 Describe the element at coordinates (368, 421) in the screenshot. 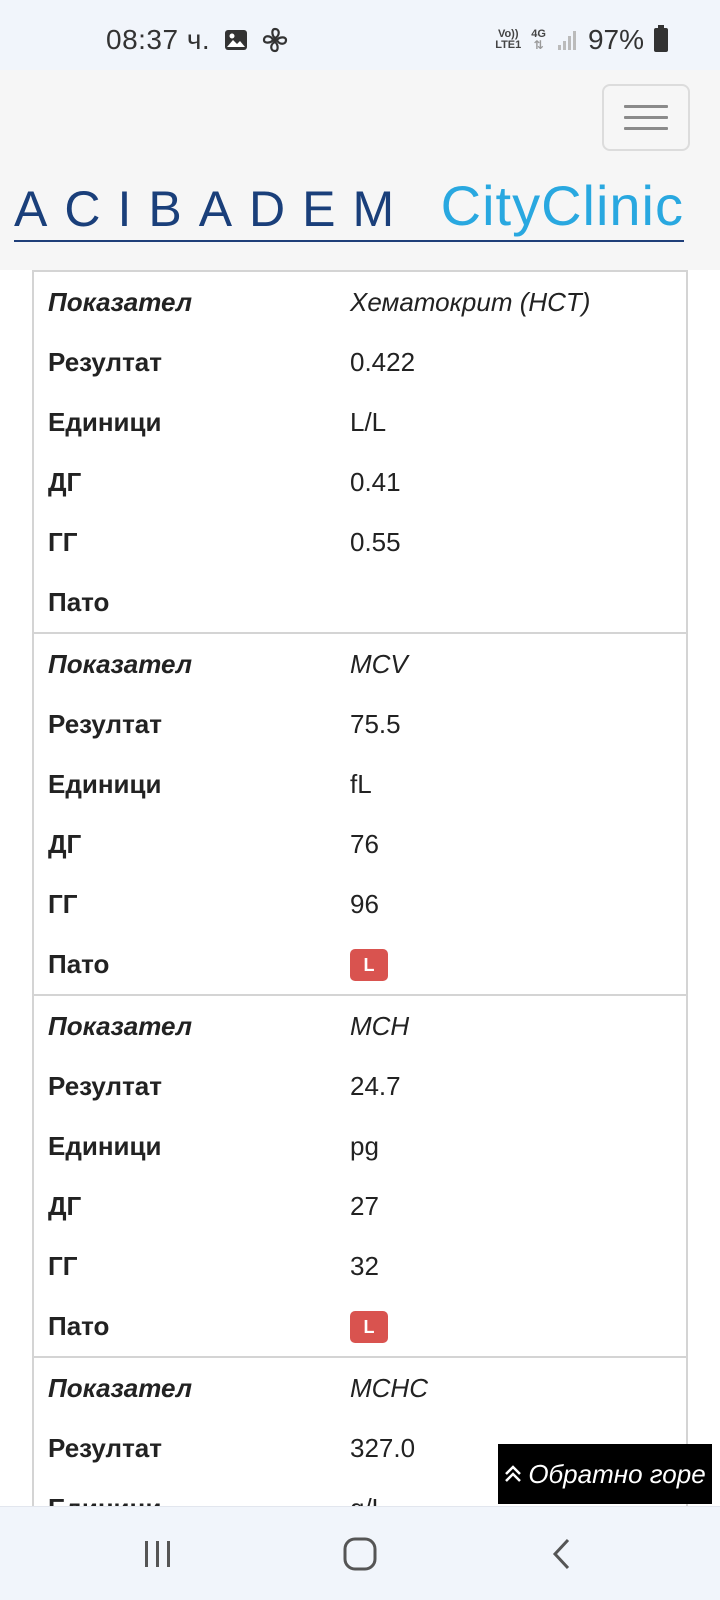

I see `unit-value: L/L` at that location.